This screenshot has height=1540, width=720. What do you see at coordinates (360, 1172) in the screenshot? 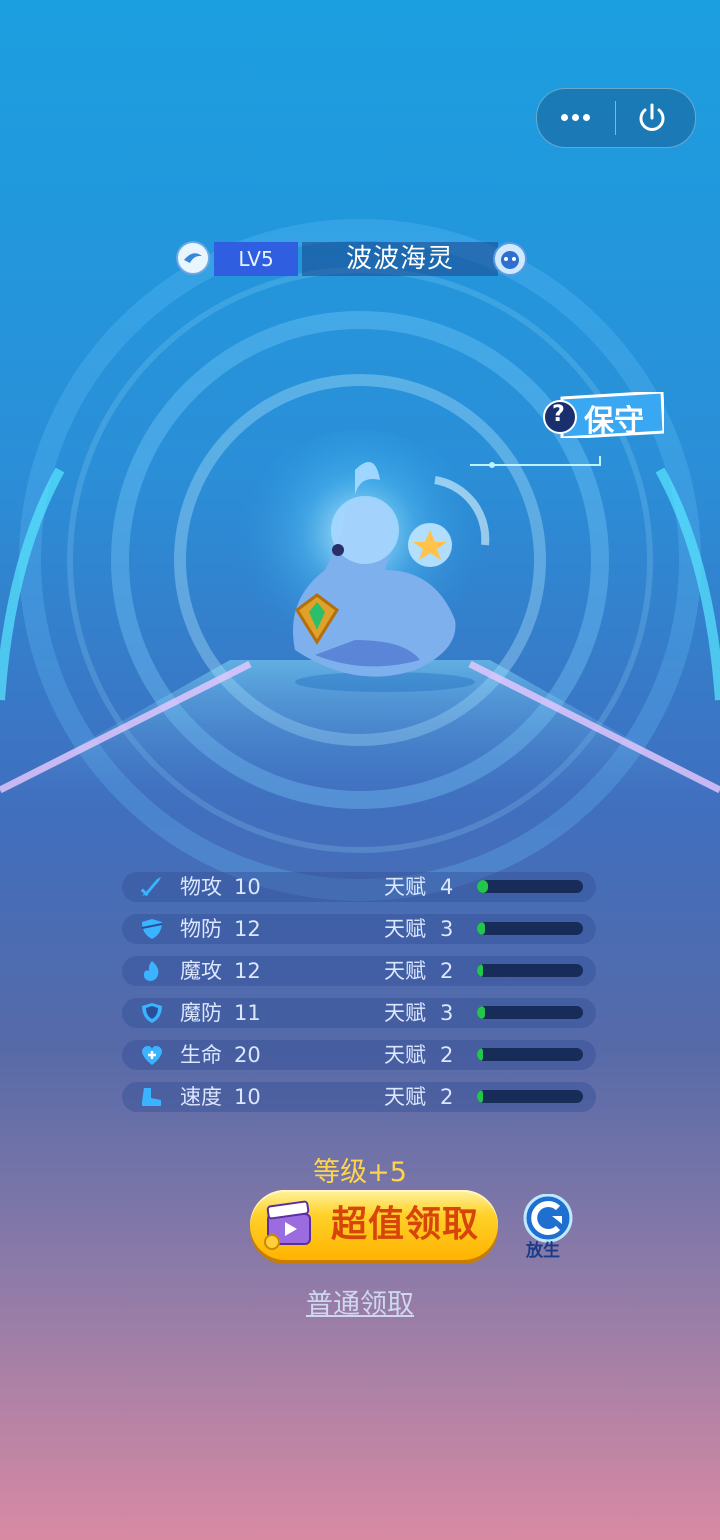
I see `level-bonus-text: 等级+5` at bounding box center [360, 1172].